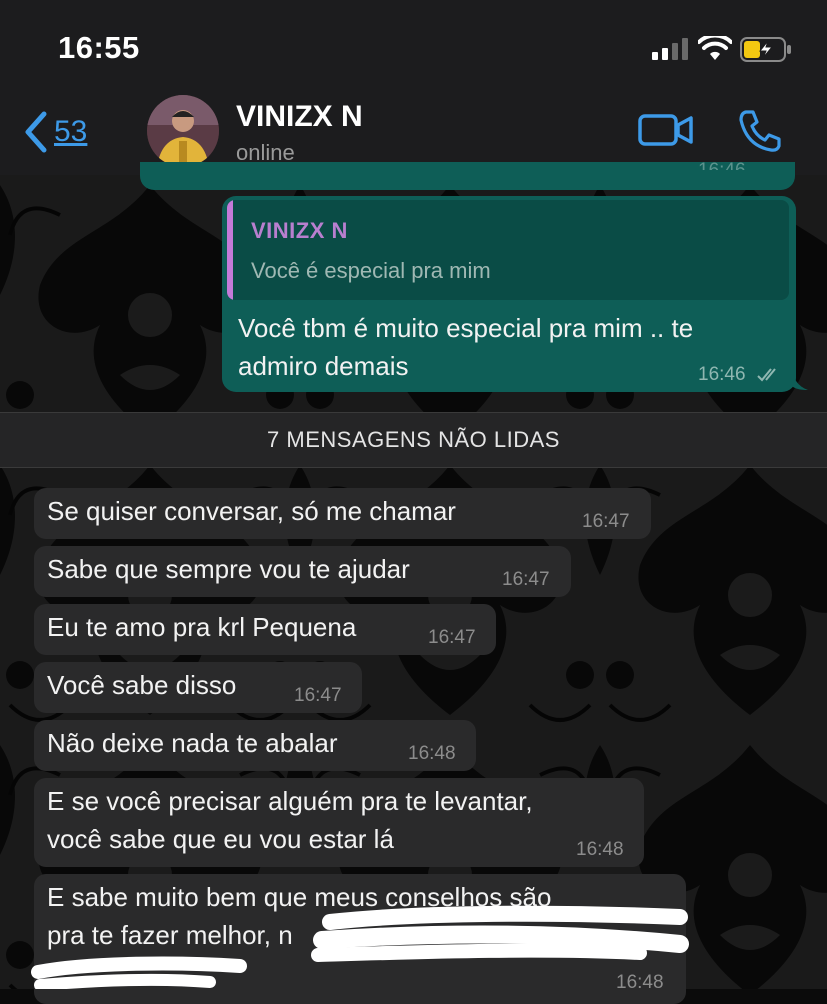 The height and width of the screenshot is (1004, 827). Describe the element at coordinates (299, 117) in the screenshot. I see `contact-name: VINIZX N` at that location.